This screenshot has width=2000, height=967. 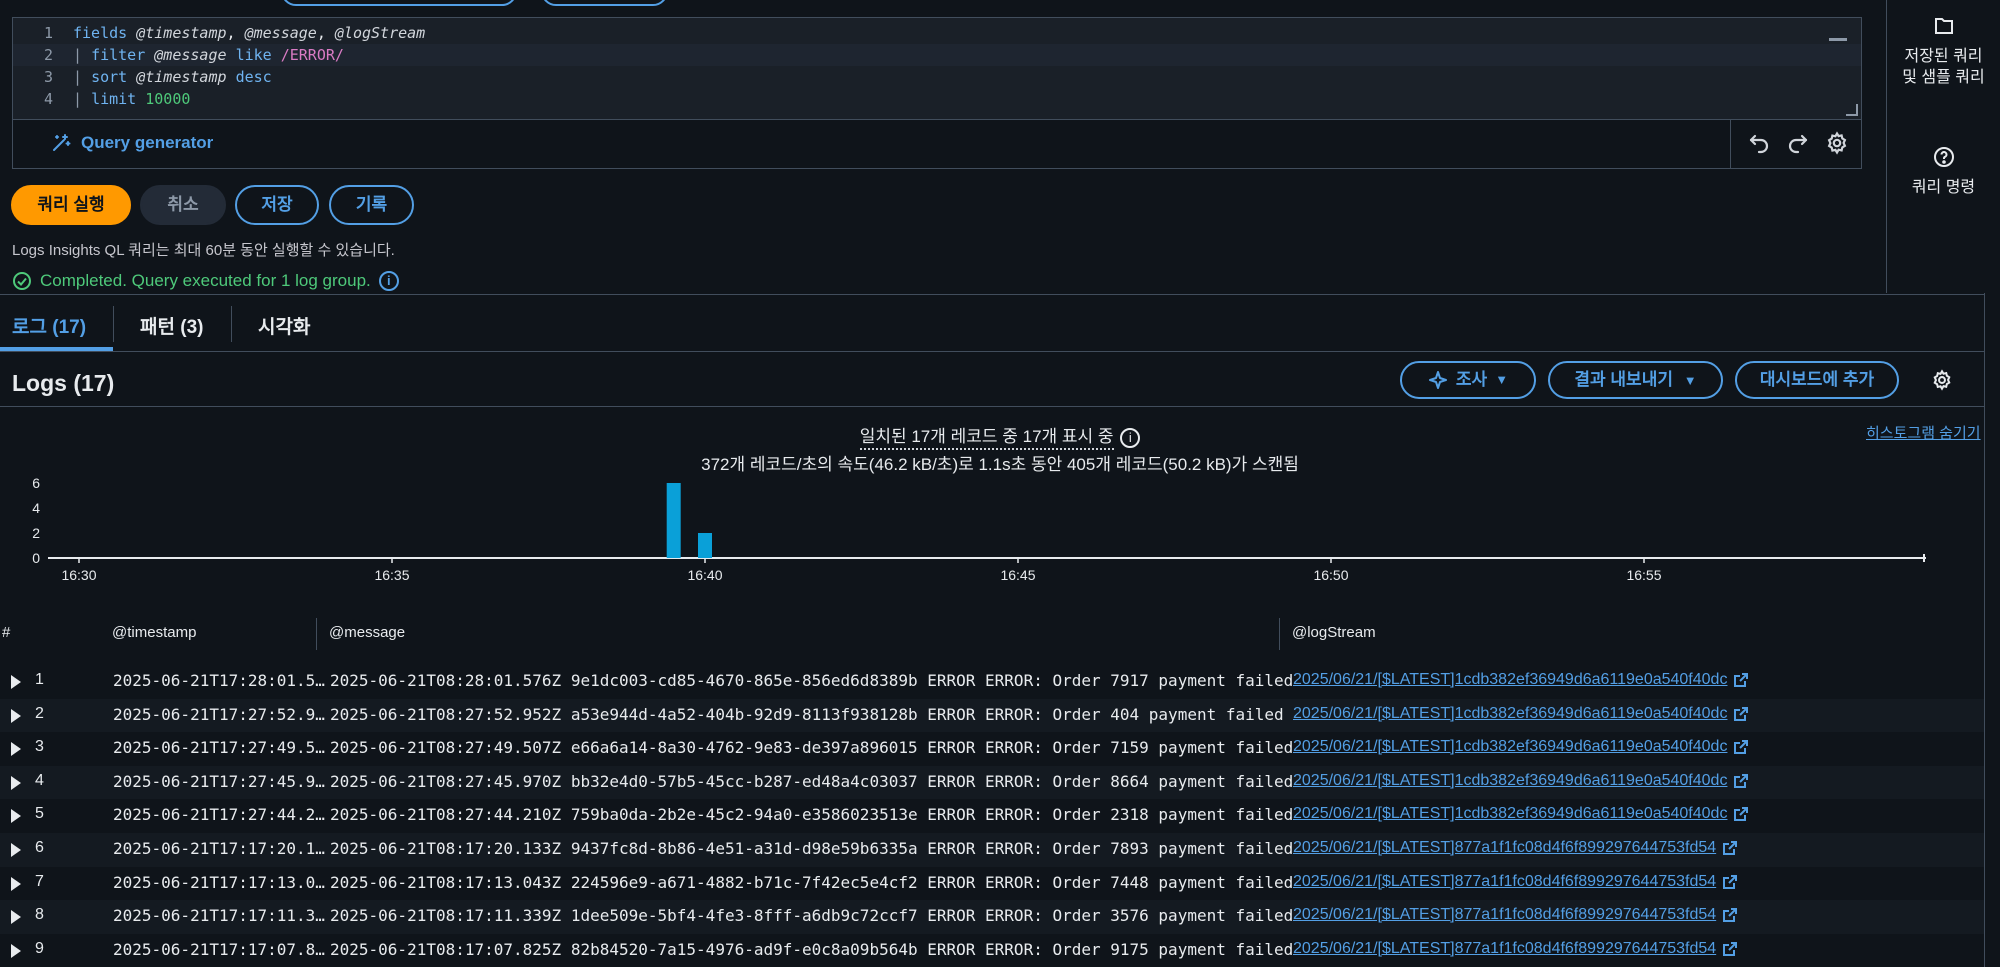 What do you see at coordinates (36, 533) in the screenshot?
I see `y-tick-label: 2` at bounding box center [36, 533].